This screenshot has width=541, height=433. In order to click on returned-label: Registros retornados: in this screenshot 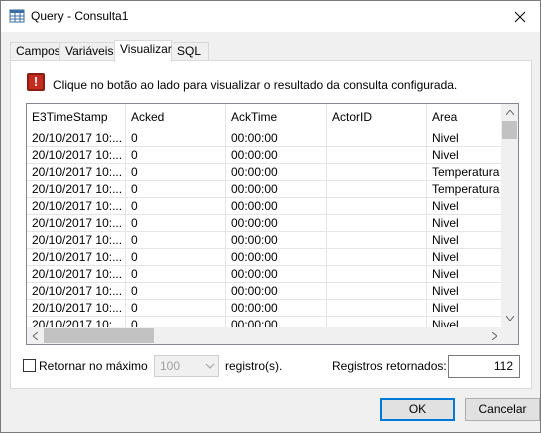, I will do `click(389, 366)`.